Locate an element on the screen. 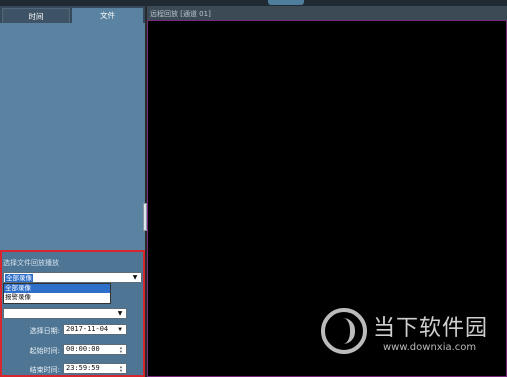  watermark-url: www.downxia.com is located at coordinates (430, 347).